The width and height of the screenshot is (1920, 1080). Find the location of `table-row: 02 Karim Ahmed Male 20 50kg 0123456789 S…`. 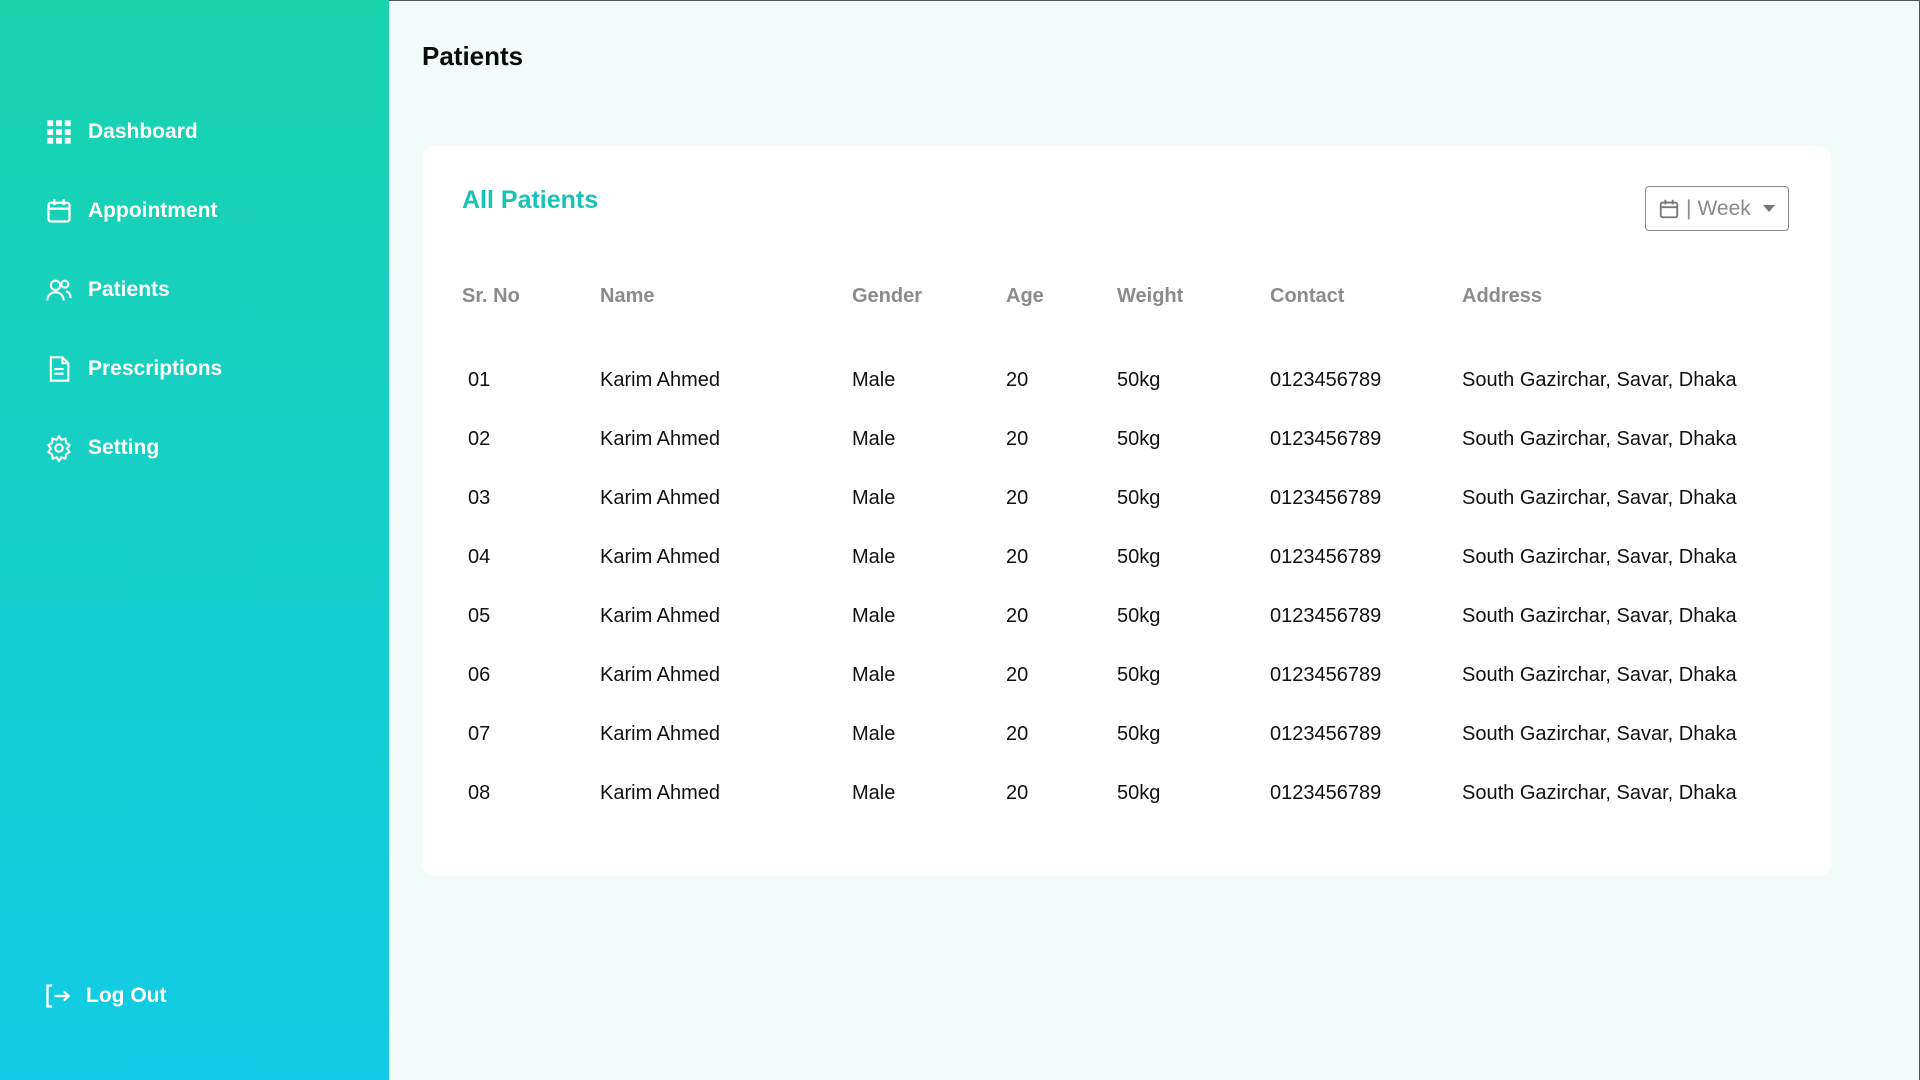

table-row: 02 Karim Ahmed Male 20 50kg 0123456789 S… is located at coordinates (1127, 439).